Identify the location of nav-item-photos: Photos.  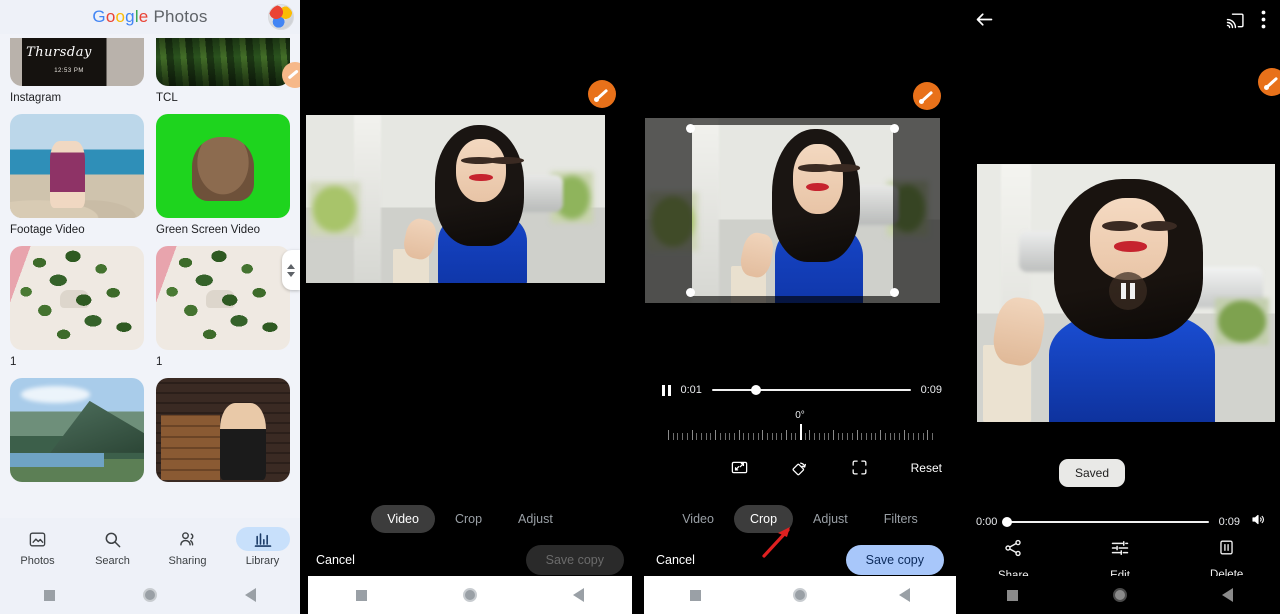
(37, 547).